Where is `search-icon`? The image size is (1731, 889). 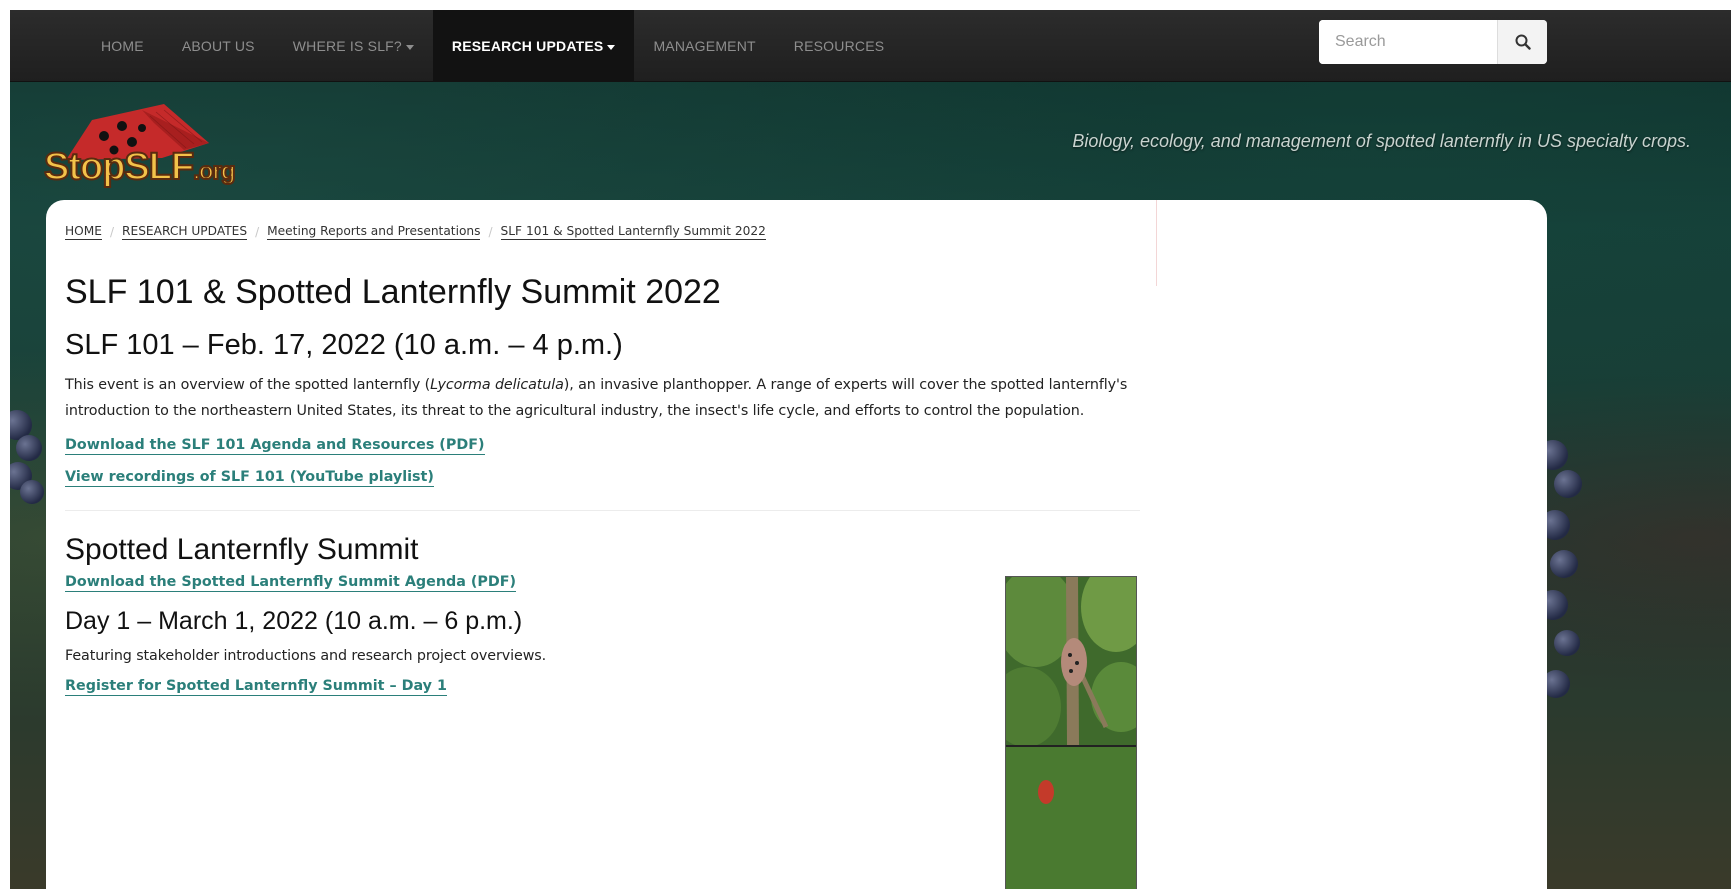
search-icon is located at coordinates (1523, 42).